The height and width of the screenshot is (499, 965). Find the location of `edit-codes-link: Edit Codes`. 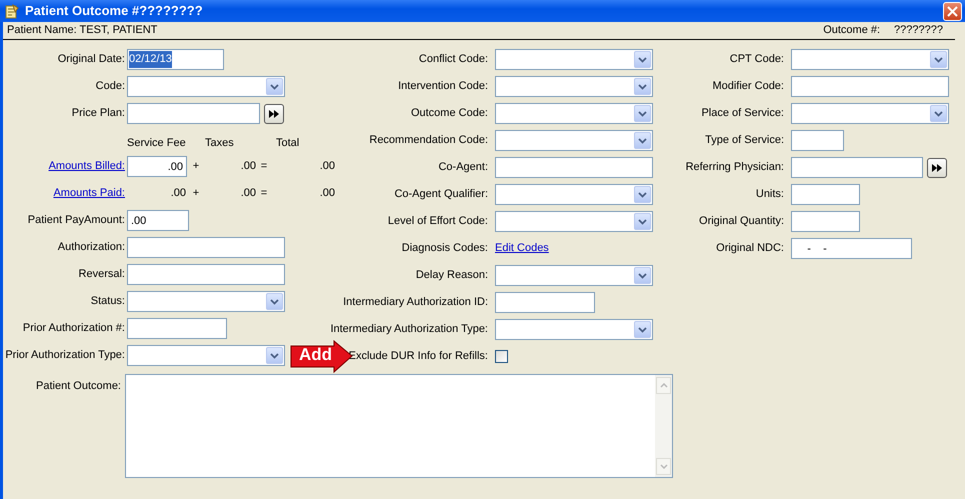

edit-codes-link: Edit Codes is located at coordinates (522, 248).